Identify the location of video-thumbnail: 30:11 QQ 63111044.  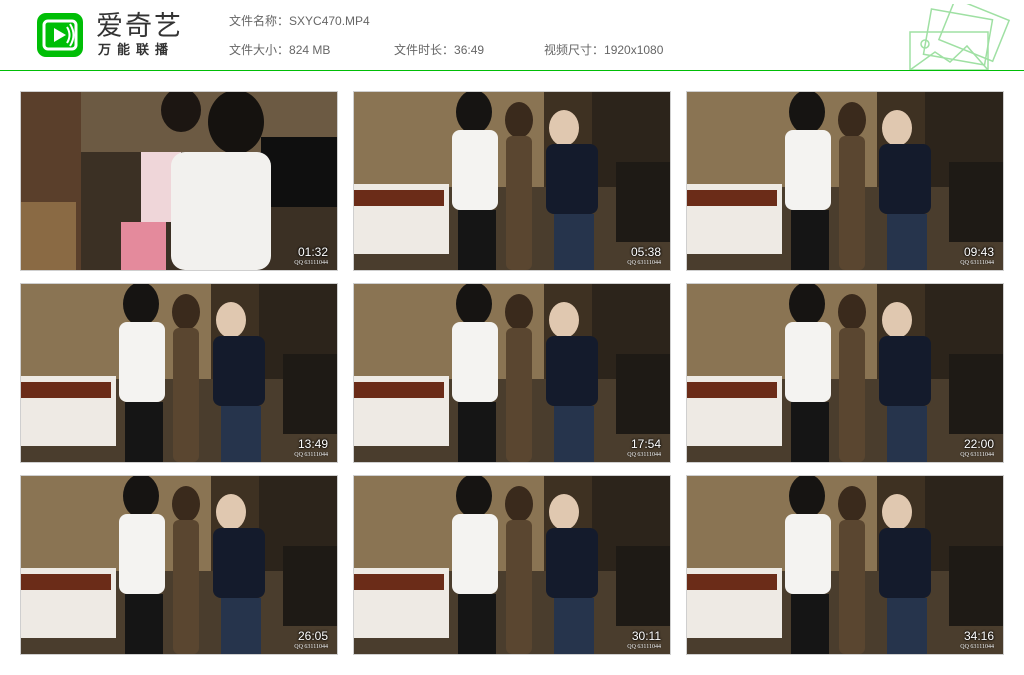
(512, 565).